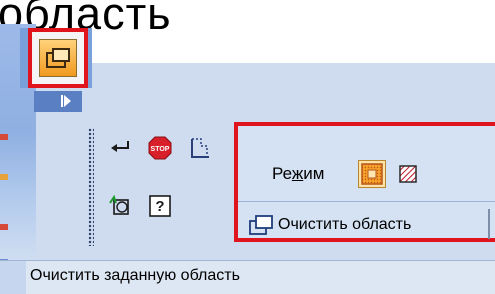 The width and height of the screenshot is (495, 294). I want to click on mode-fill-area-button, so click(372, 174).